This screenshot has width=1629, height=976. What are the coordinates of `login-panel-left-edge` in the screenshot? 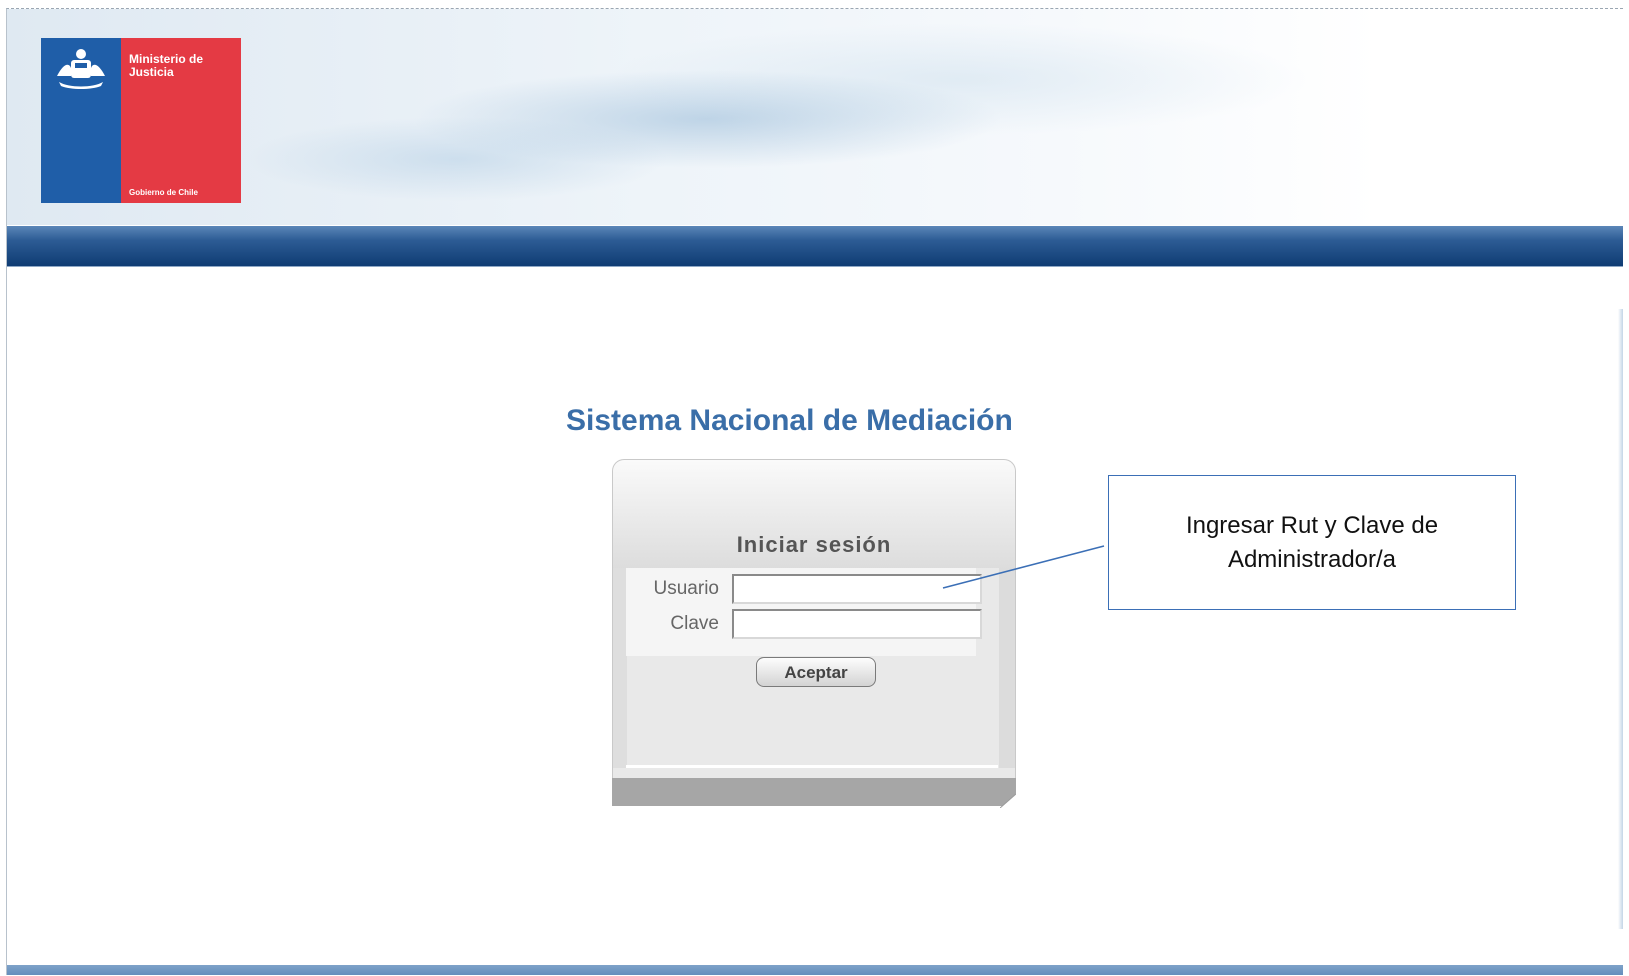 It's located at (620, 668).